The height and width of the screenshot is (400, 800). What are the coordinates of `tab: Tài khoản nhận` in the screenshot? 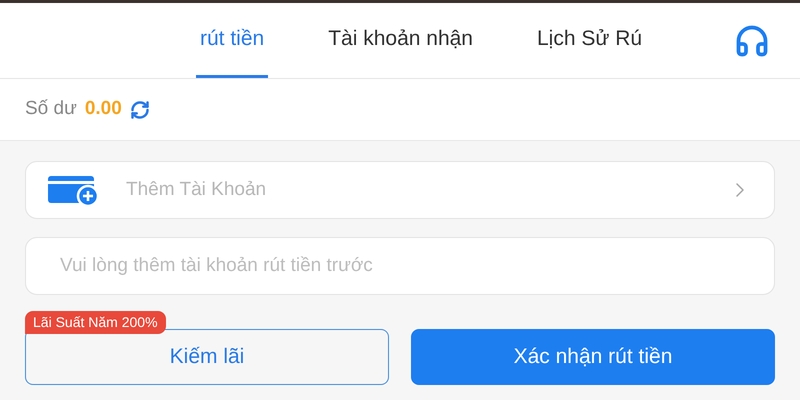 It's located at (400, 40).